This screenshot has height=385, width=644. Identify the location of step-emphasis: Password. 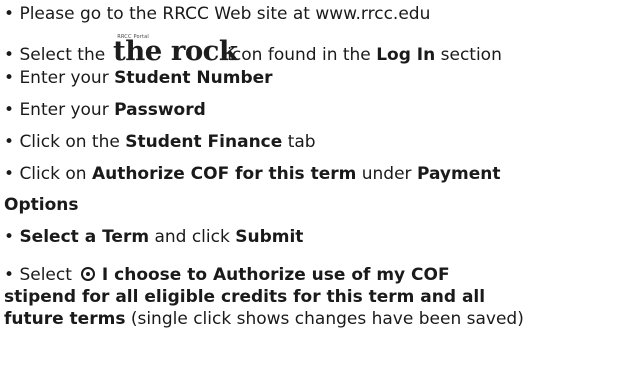
(160, 110).